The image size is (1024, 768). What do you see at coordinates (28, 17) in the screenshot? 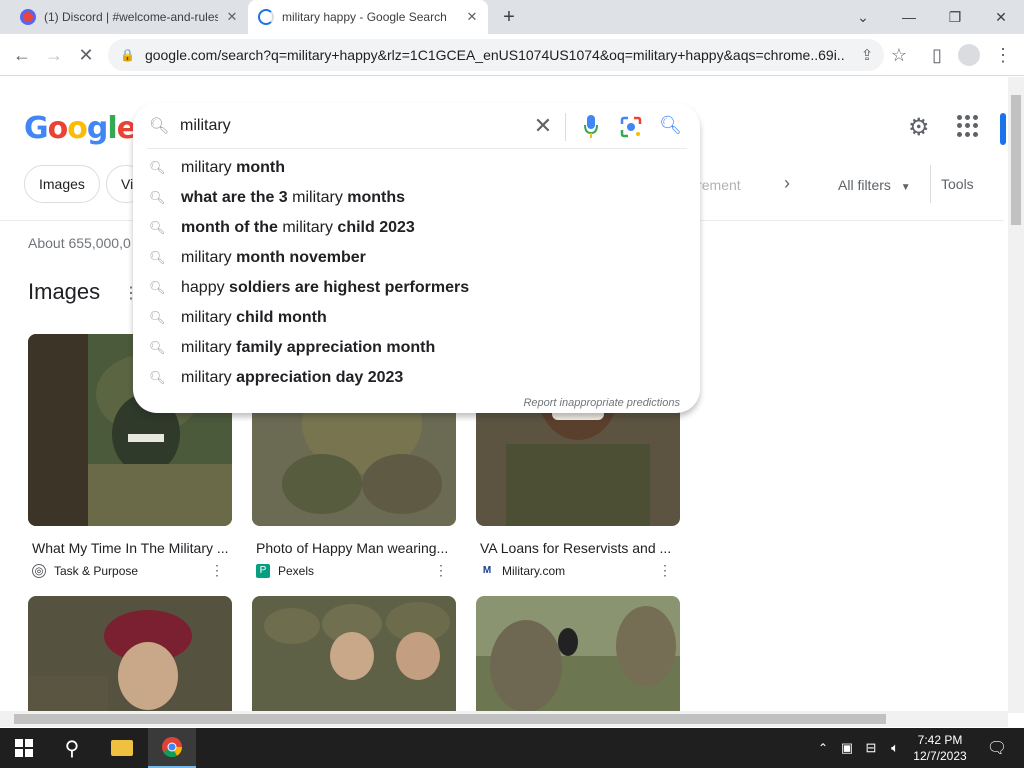
I see `discord-favicon-icon` at bounding box center [28, 17].